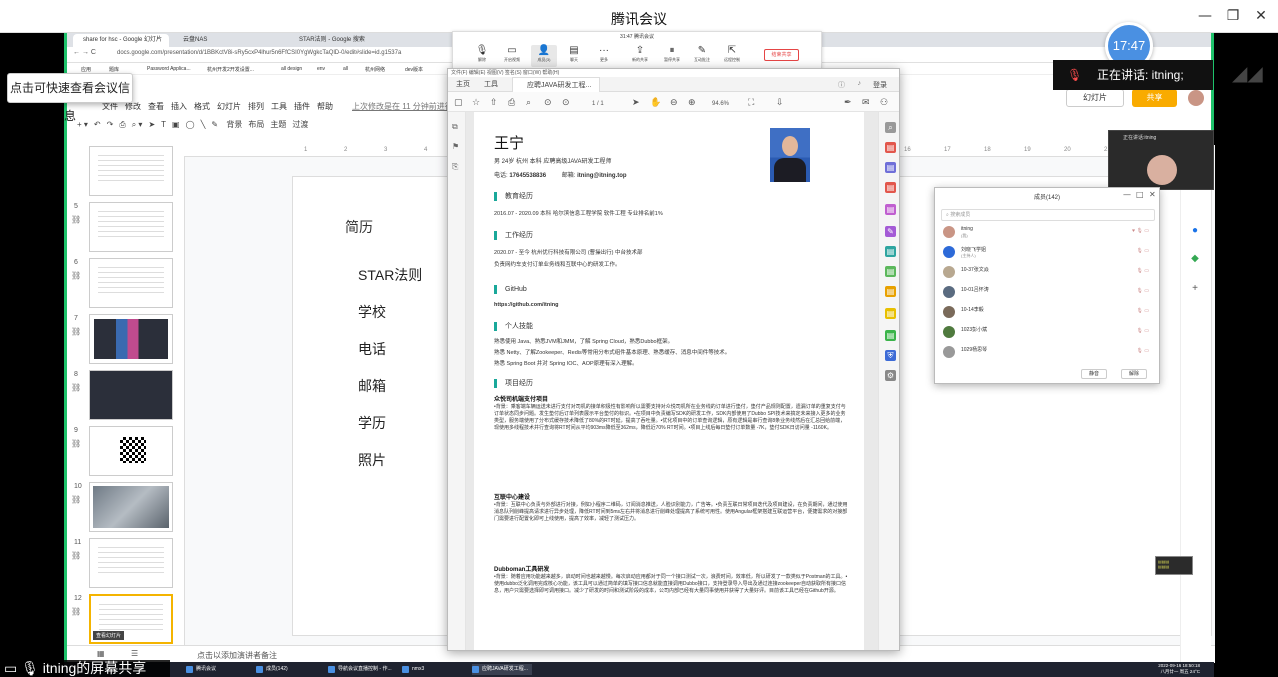 The width and height of the screenshot is (1278, 677). Describe the element at coordinates (674, 102) in the screenshot. I see `zoom-out-icon: ⊖` at that location.